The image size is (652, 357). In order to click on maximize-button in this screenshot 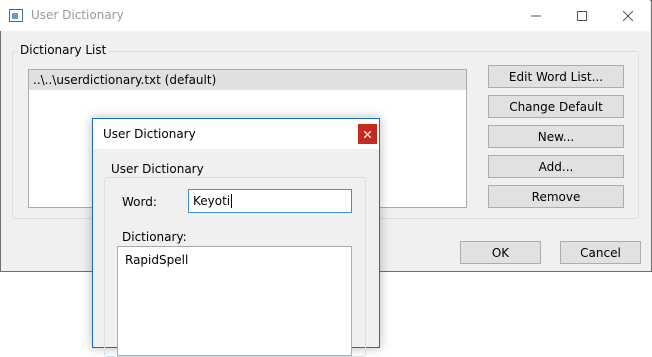, I will do `click(582, 15)`.